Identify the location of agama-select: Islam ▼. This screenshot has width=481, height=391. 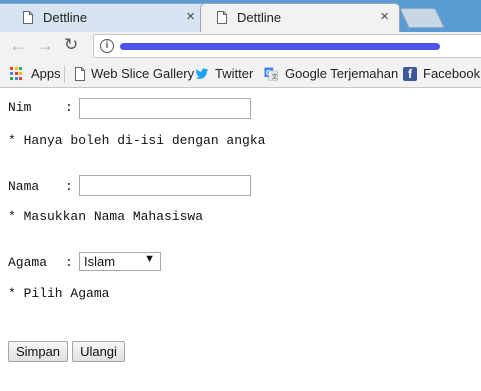
(120, 261).